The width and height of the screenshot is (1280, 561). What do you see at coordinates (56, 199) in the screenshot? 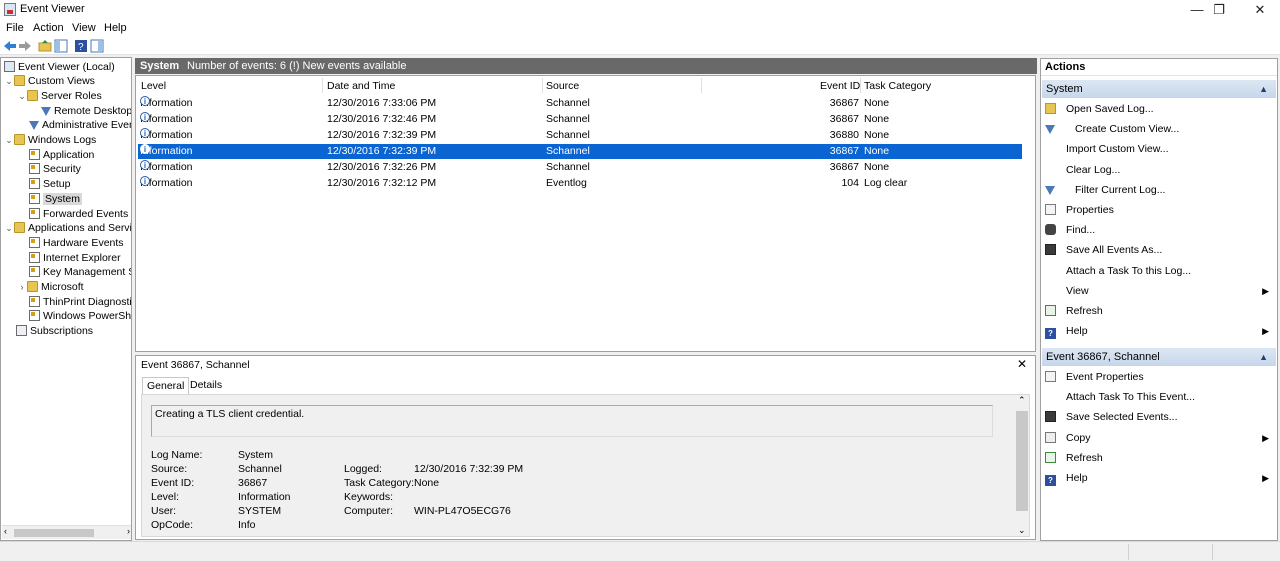
I see `tree-node-system: System` at bounding box center [56, 199].